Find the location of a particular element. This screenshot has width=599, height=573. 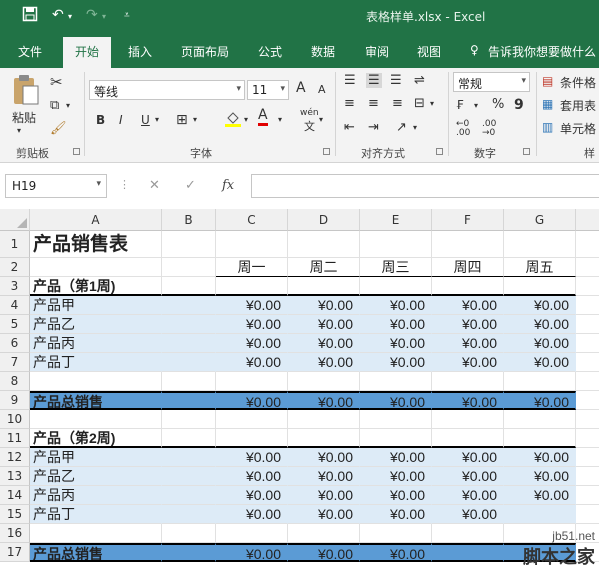

redo-dropdown-icon: ▾ is located at coordinates (104, 16).